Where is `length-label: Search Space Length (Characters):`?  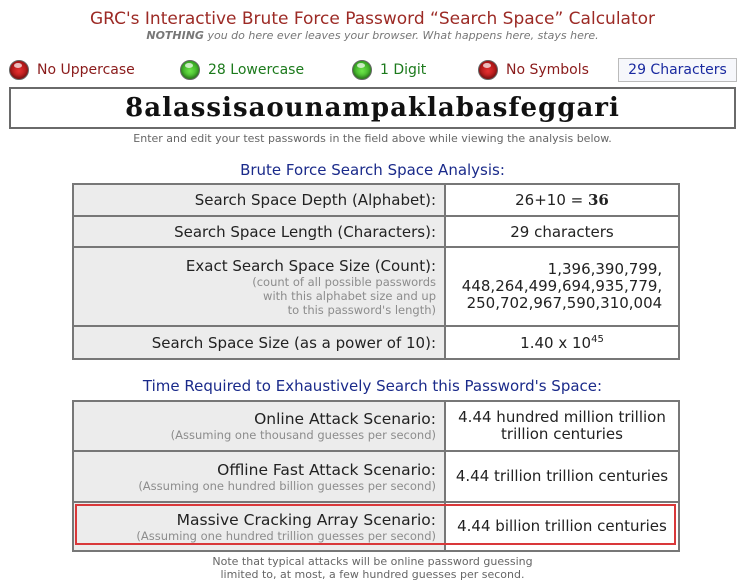 length-label: Search Space Length (Characters): is located at coordinates (259, 231).